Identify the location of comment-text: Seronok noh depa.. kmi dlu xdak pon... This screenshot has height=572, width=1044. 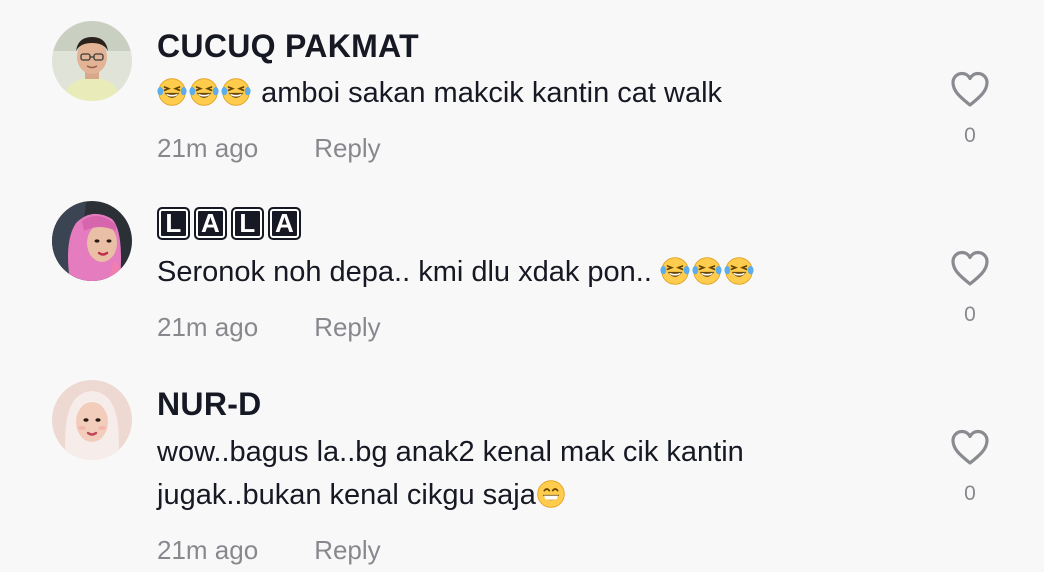
(537, 272).